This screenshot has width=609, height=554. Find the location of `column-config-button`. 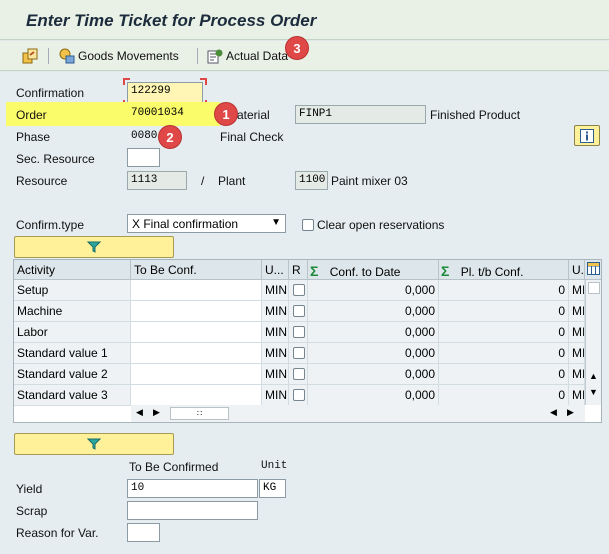

column-config-button is located at coordinates (593, 270).